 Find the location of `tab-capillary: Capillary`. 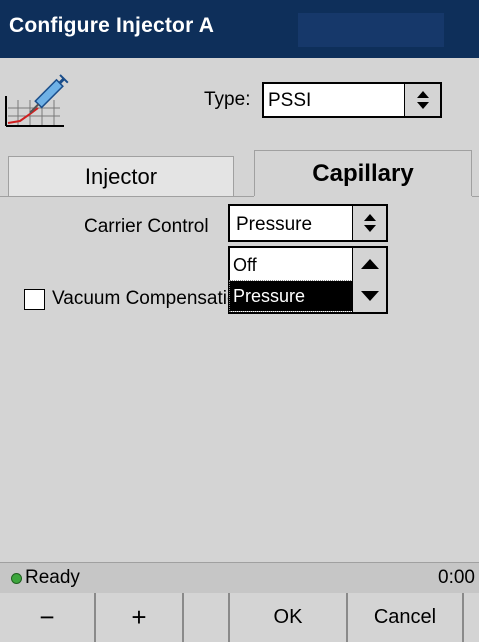

tab-capillary: Capillary is located at coordinates (363, 173).